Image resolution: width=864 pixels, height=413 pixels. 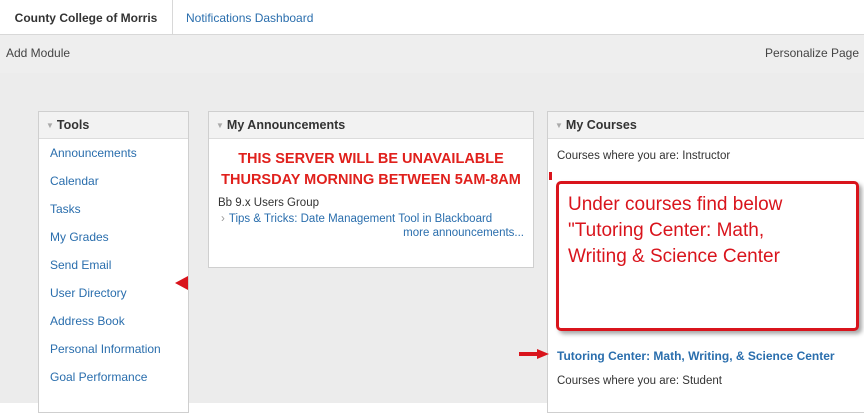 I want to click on tools-item-send-email: Send Email, so click(x=113, y=265).